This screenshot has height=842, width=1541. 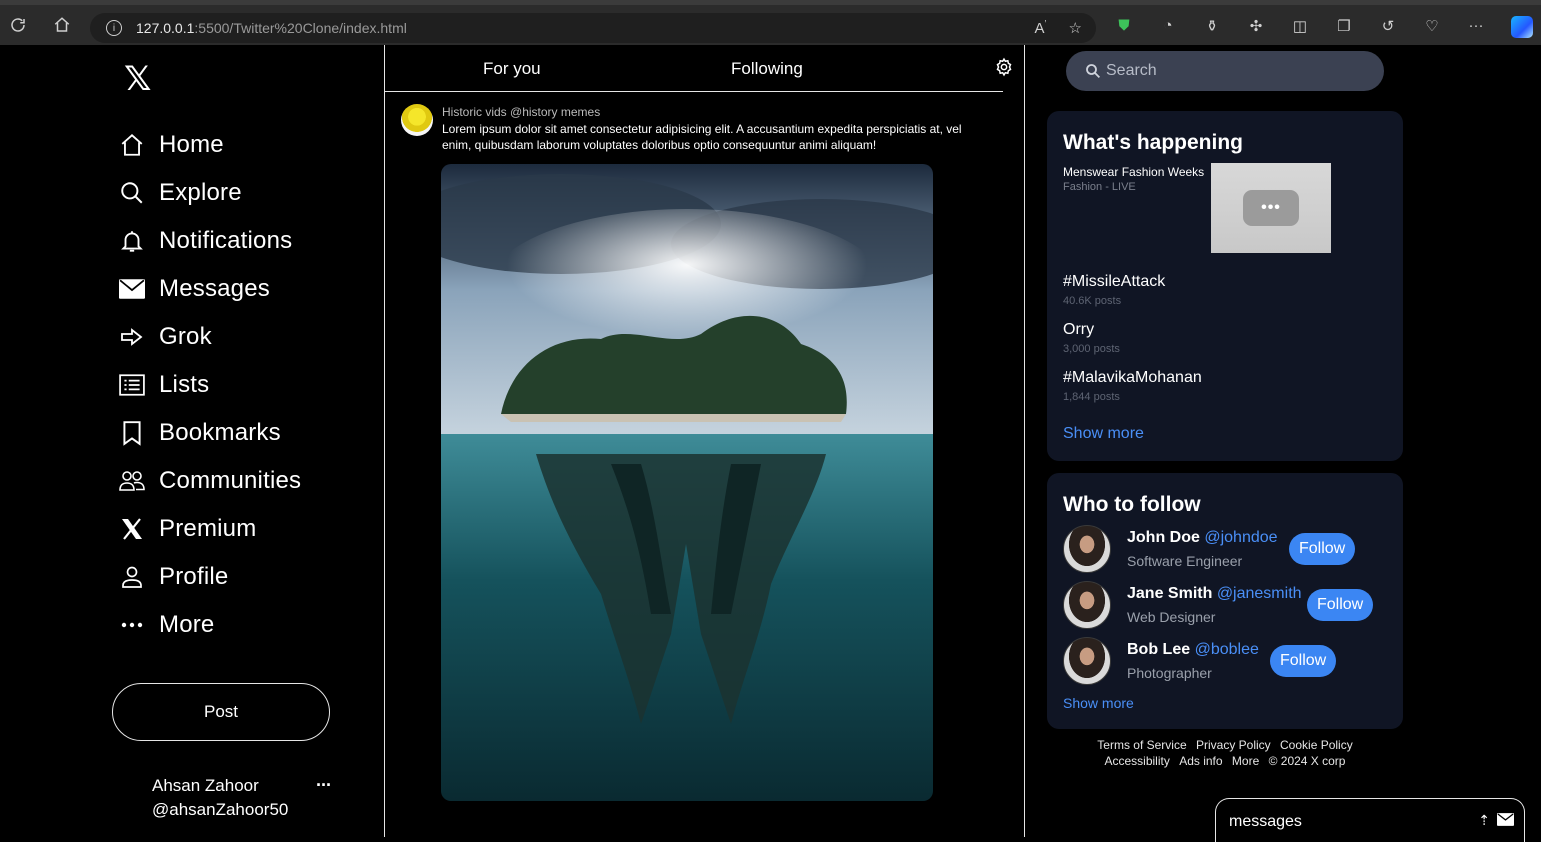 What do you see at coordinates (1124, 26) in the screenshot?
I see `shield-extension-icon: ⛊` at bounding box center [1124, 26].